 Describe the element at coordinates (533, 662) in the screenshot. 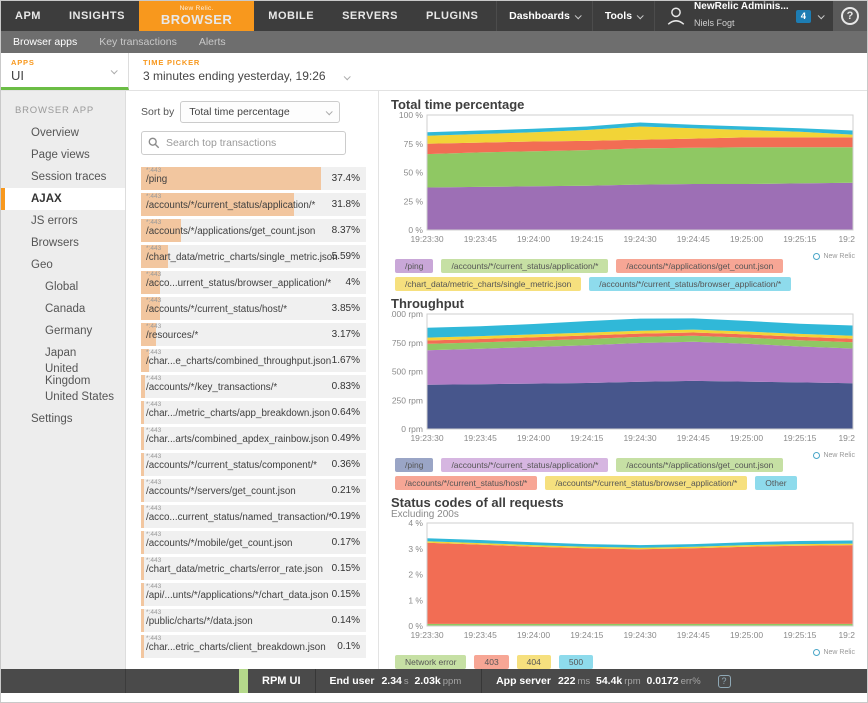

I see `legend-chip: 404` at that location.